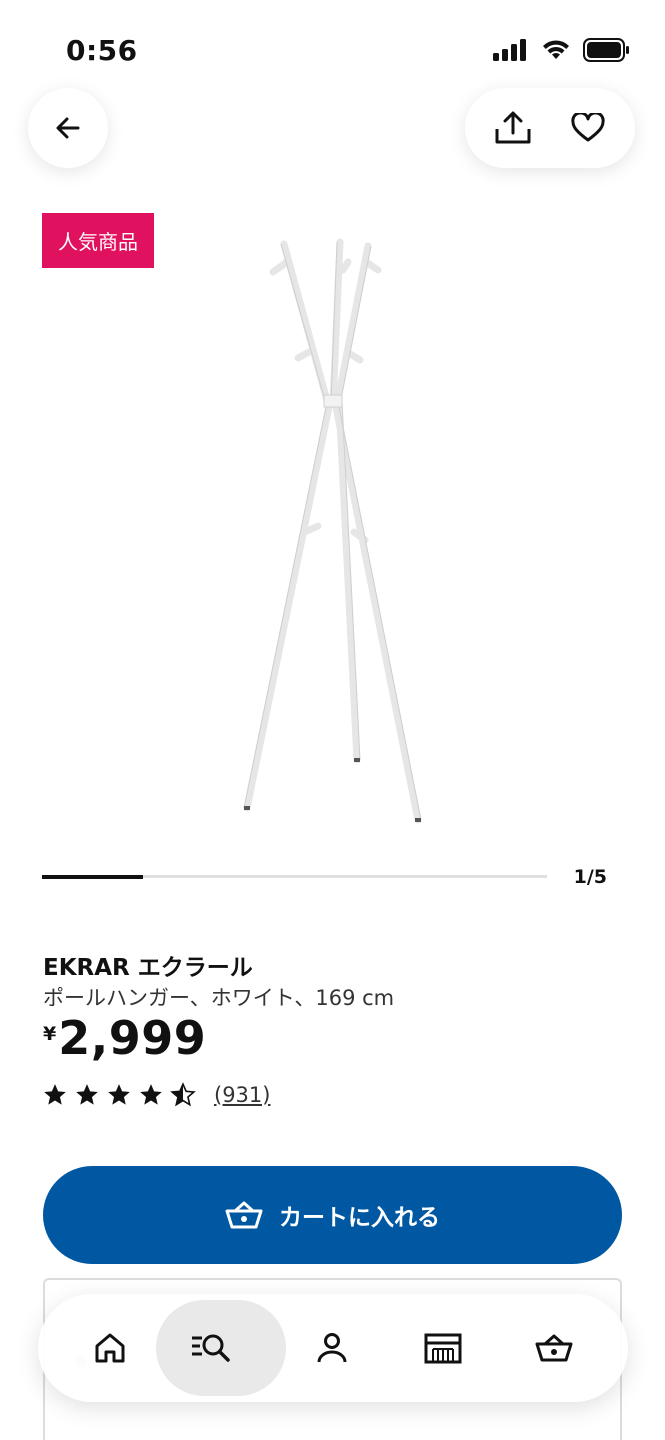 Image resolution: width=665 pixels, height=1440 pixels. What do you see at coordinates (359, 1218) in the screenshot?
I see `add-to-cart-label: カートに入れる` at bounding box center [359, 1218].